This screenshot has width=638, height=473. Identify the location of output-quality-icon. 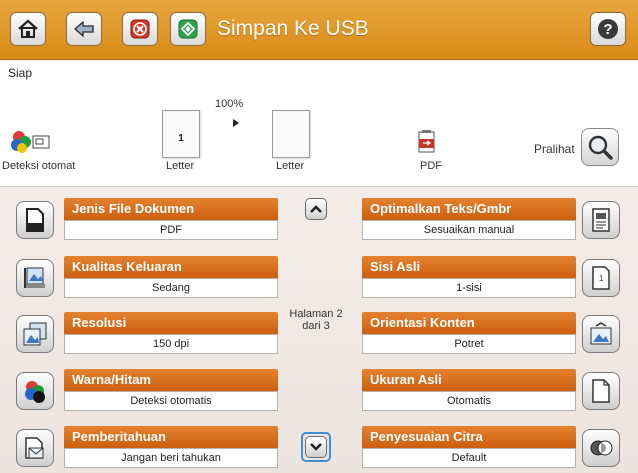
(35, 278).